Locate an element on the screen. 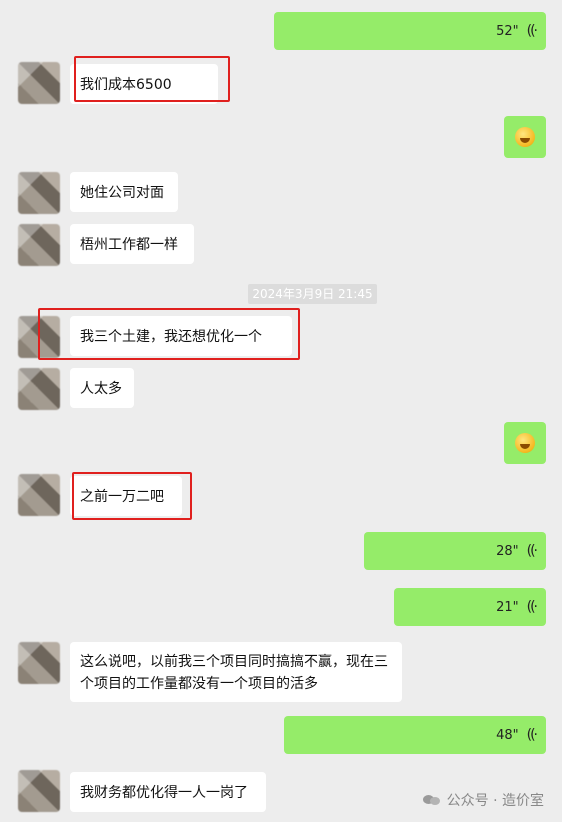  watermark-text: 公众号 · 造价室 is located at coordinates (495, 801).